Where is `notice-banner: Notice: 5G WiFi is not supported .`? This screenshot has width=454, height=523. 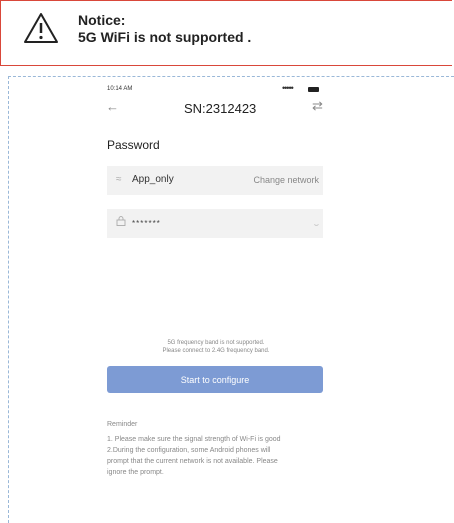 notice-banner: Notice: 5G WiFi is not supported . is located at coordinates (226, 33).